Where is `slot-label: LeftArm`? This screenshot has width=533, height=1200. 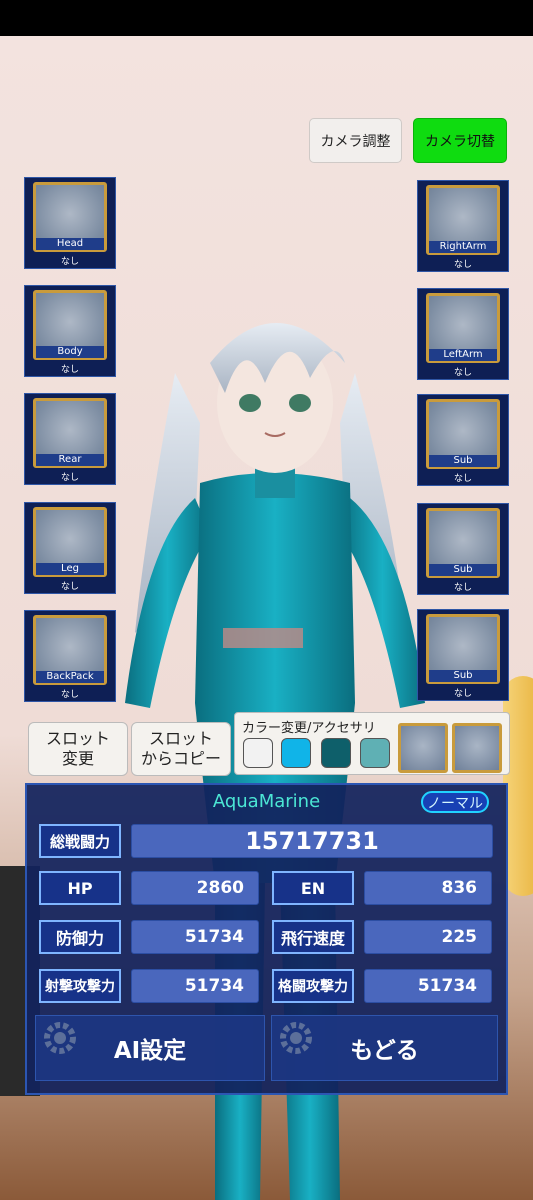 slot-label: LeftArm is located at coordinates (463, 355).